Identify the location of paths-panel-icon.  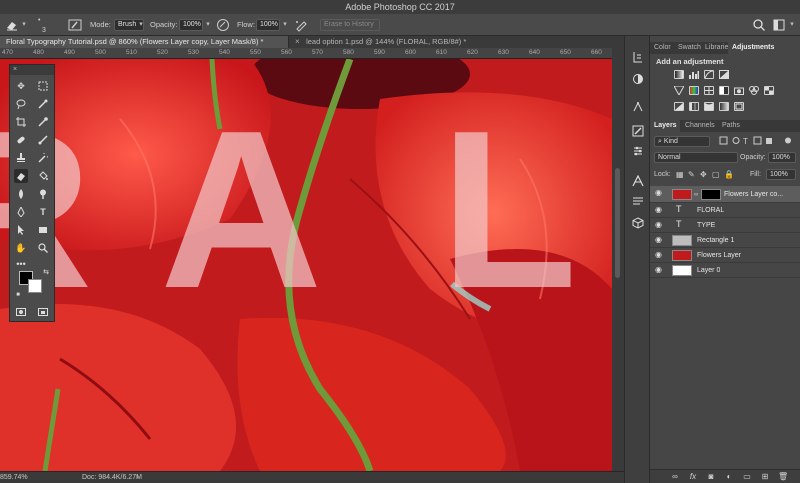
(638, 107).